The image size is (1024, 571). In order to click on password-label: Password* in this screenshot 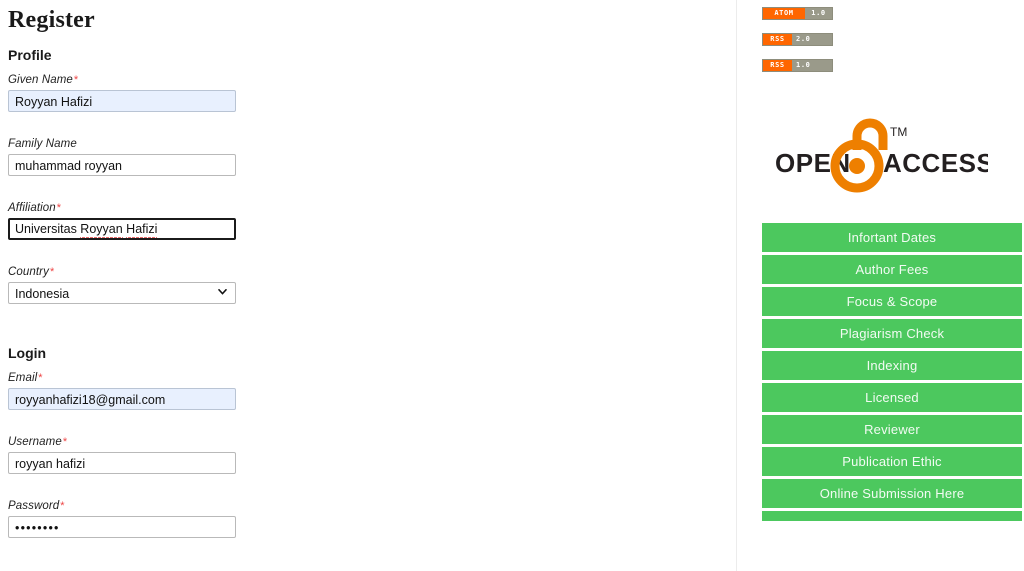, I will do `click(36, 506)`.